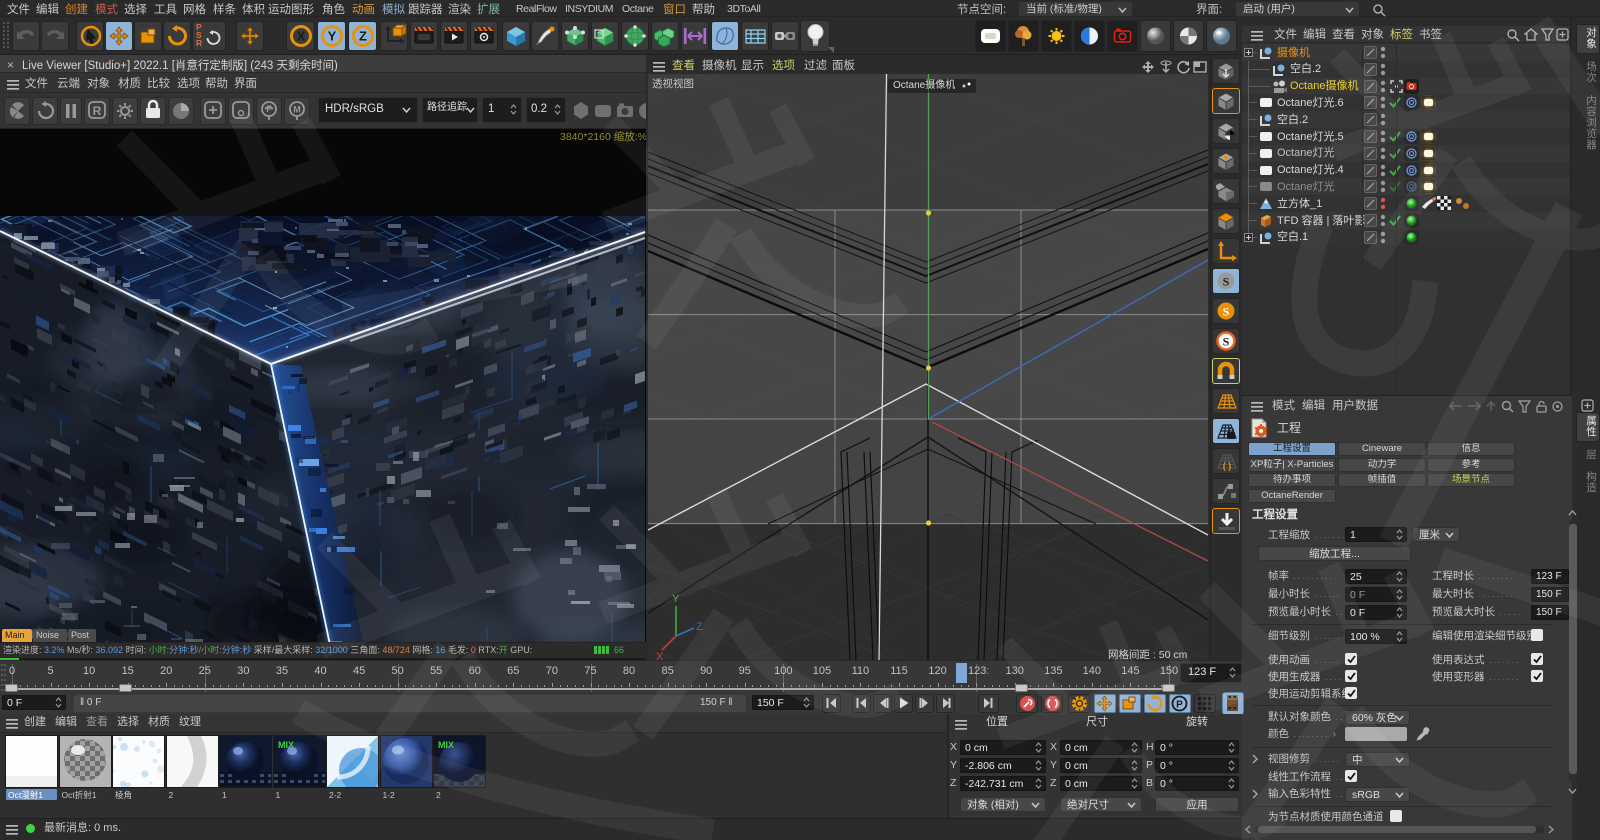 The width and height of the screenshot is (1600, 840). I want to click on svg-text: M, so click(297, 110).